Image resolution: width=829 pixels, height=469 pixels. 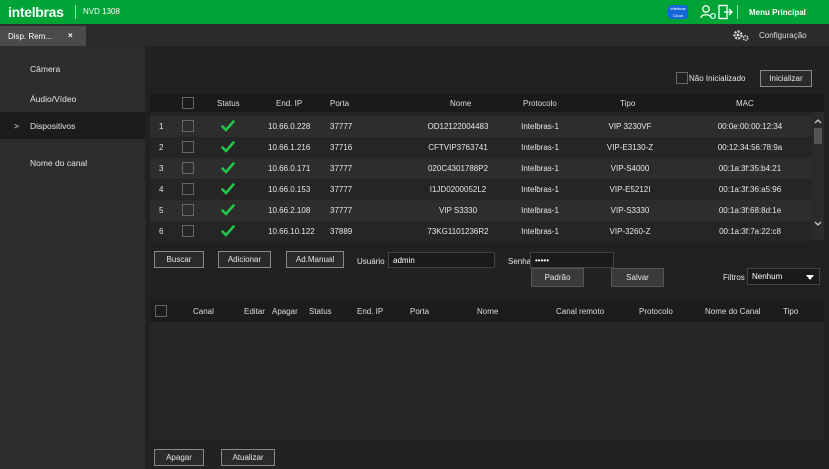 I want to click on close-icon: ×, so click(x=70, y=35).